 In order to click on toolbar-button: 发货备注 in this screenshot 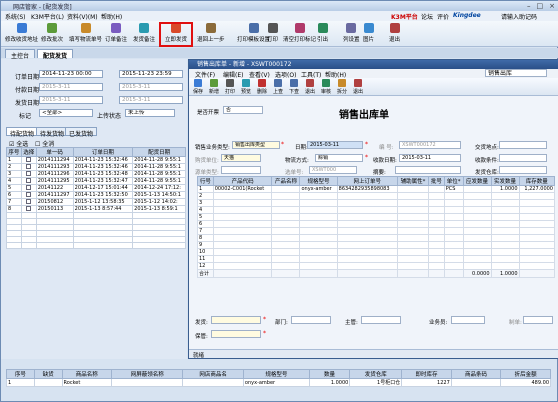, I will do `click(144, 34)`.